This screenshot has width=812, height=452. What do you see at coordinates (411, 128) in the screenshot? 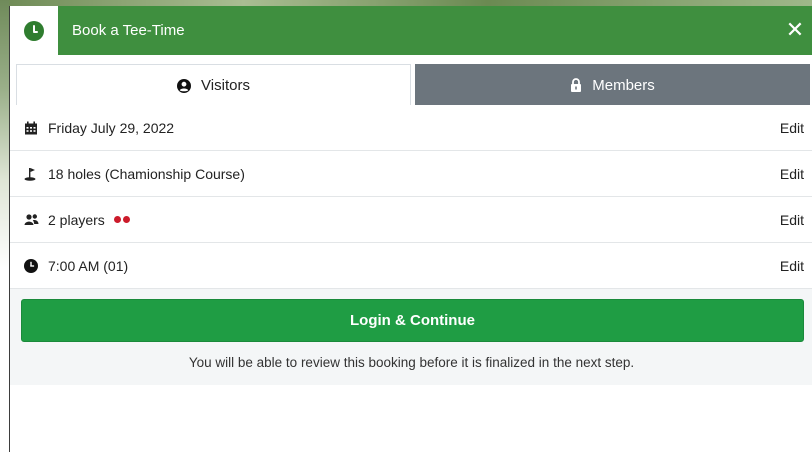
I see `date-row: Friday July 29, 2022 Edit` at bounding box center [411, 128].